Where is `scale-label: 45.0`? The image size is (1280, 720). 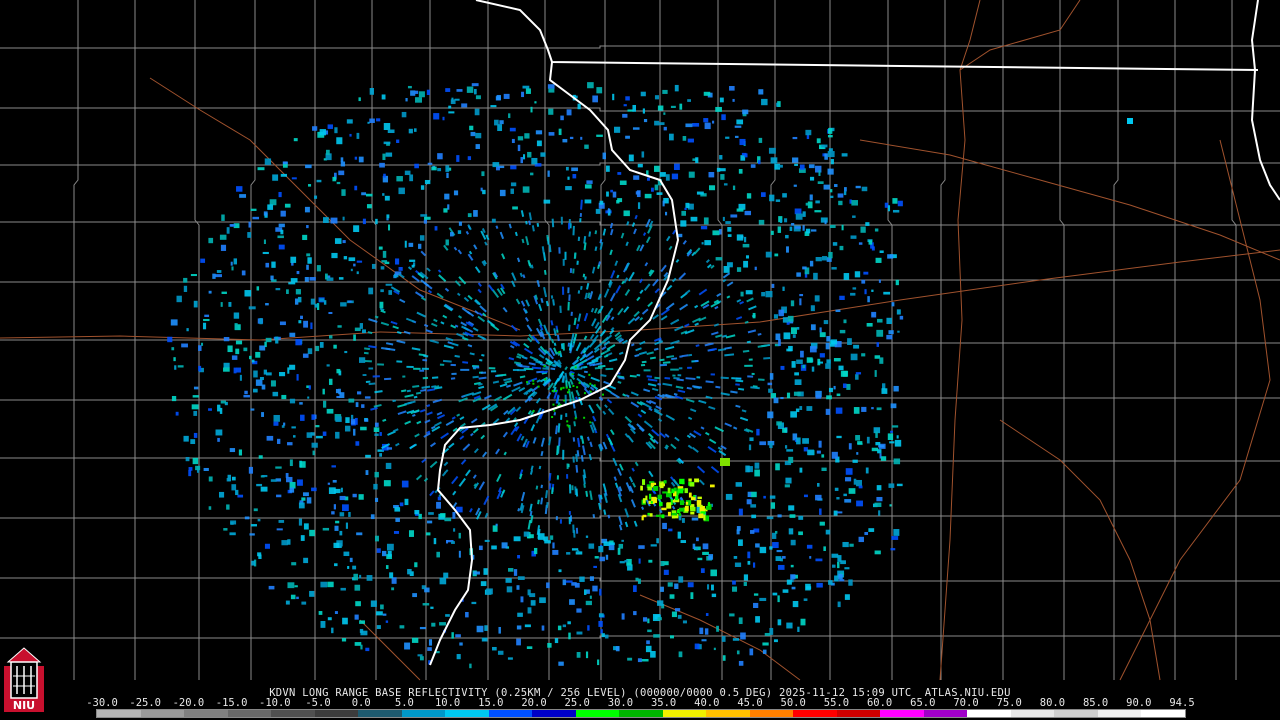
scale-label: 45.0 is located at coordinates (750, 703).